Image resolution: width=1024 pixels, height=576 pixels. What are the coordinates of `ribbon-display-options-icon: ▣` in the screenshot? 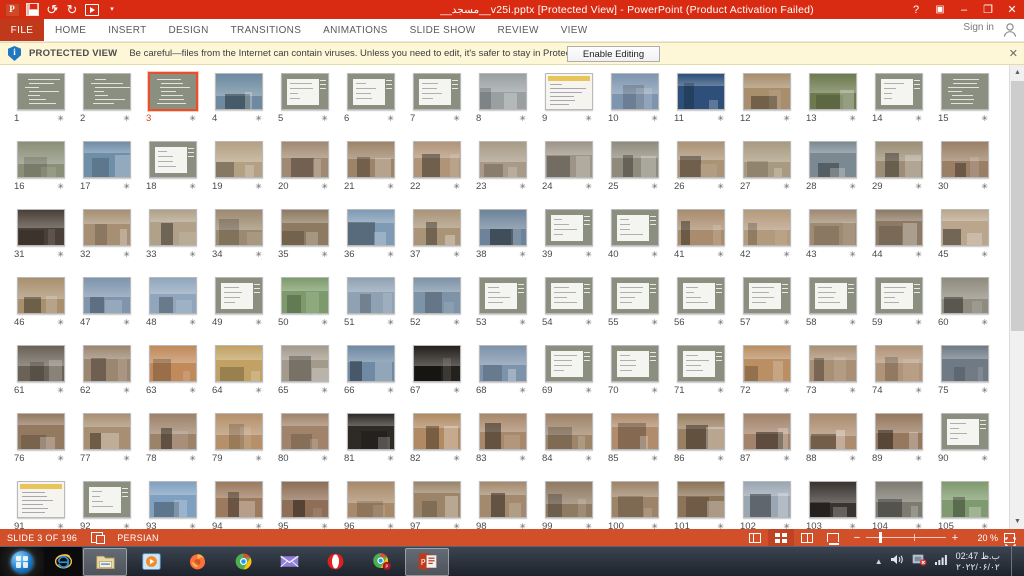 It's located at (940, 9).